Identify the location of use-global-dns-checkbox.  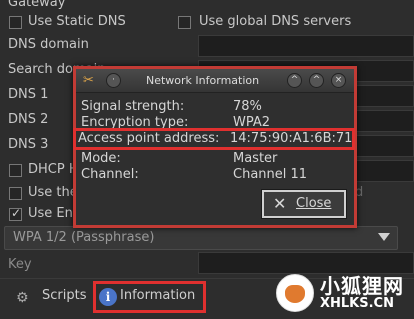
(184, 22).